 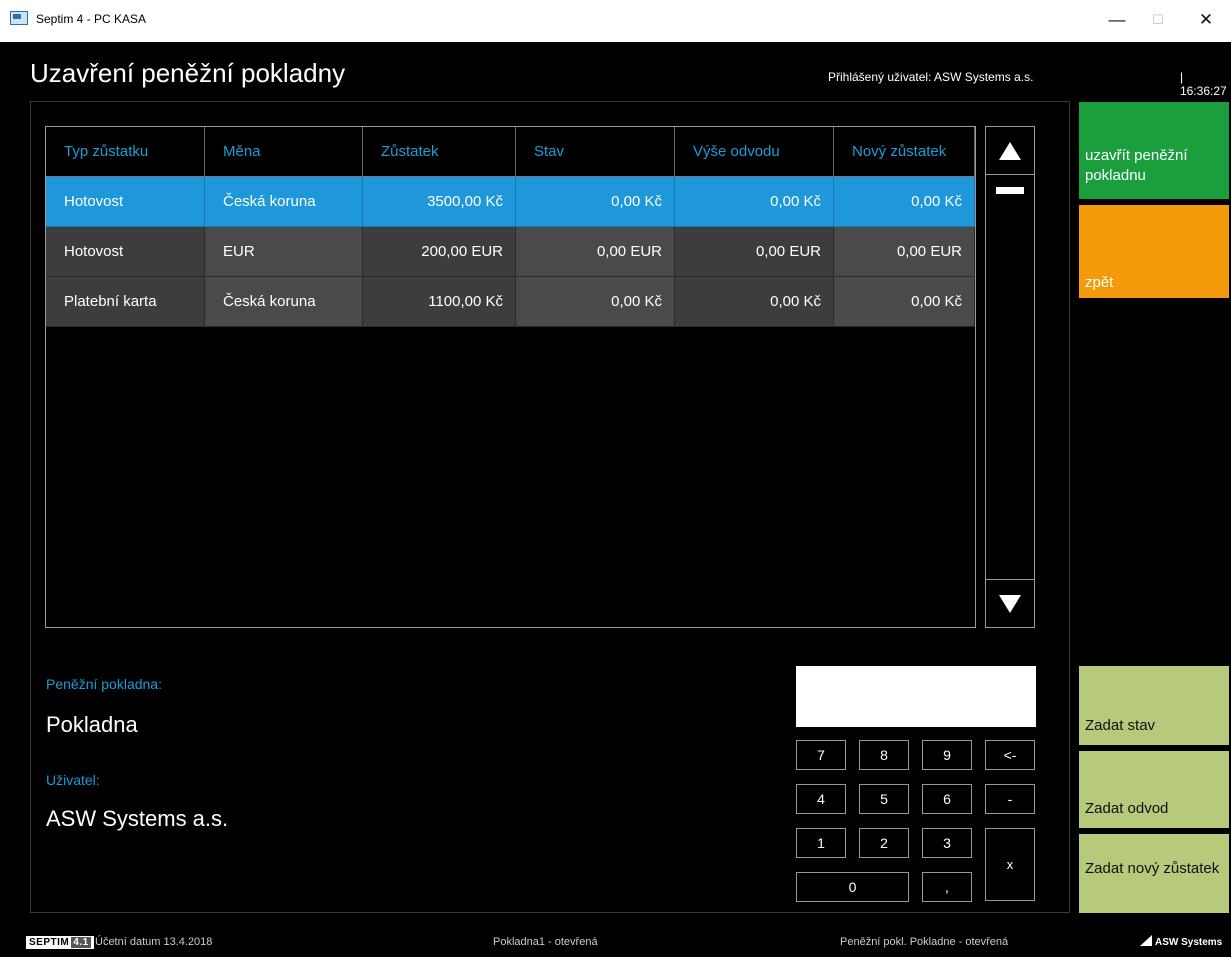 What do you see at coordinates (284, 252) in the screenshot?
I see `cell-currency: EUR` at bounding box center [284, 252].